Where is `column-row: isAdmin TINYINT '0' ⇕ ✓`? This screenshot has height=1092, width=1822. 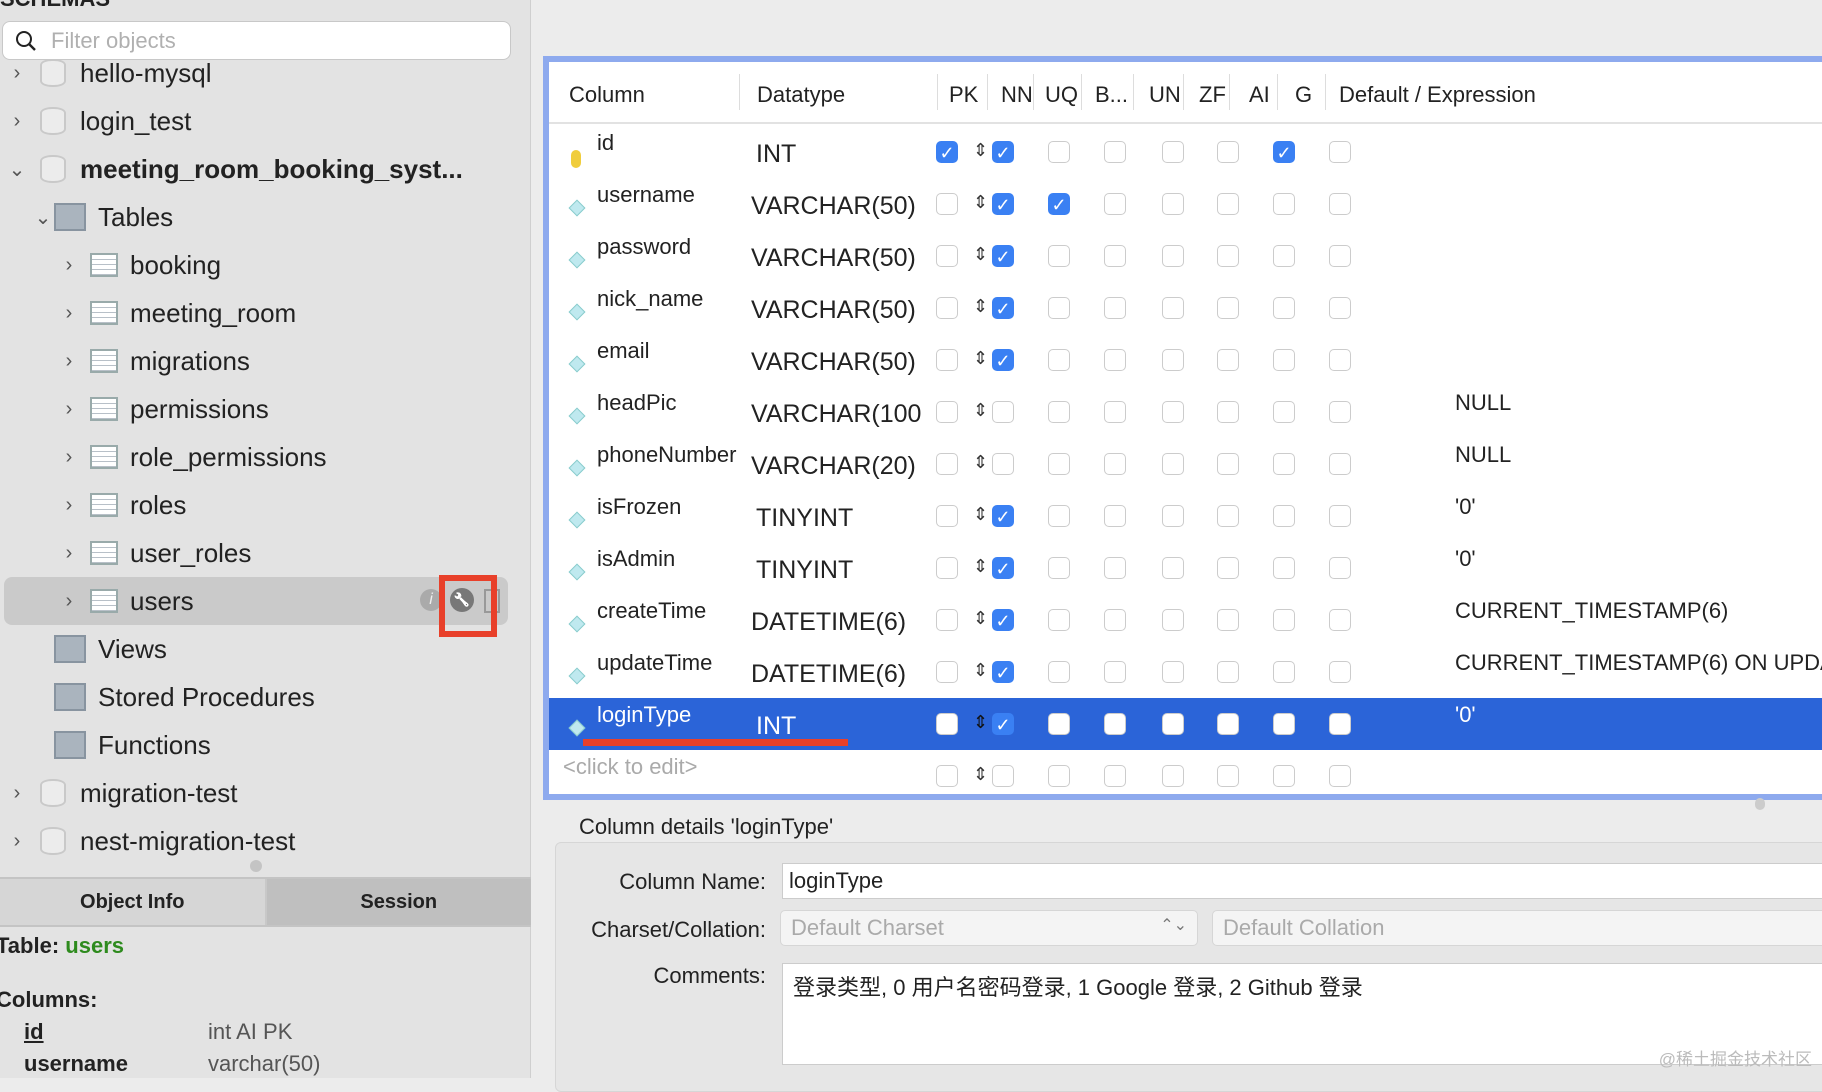 column-row: isAdmin TINYINT '0' ⇕ ✓ is located at coordinates (1185, 568).